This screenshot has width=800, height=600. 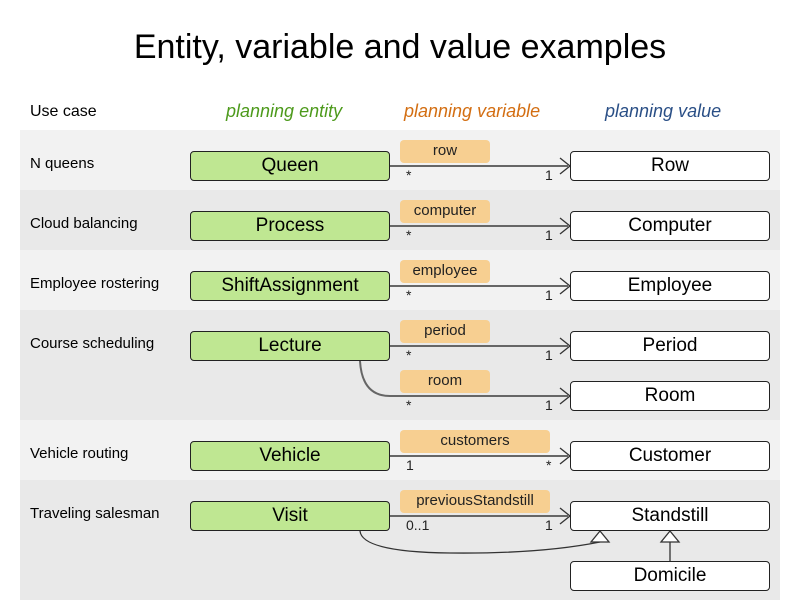 I want to click on use-case-label: Vehicle routing, so click(x=79, y=453).